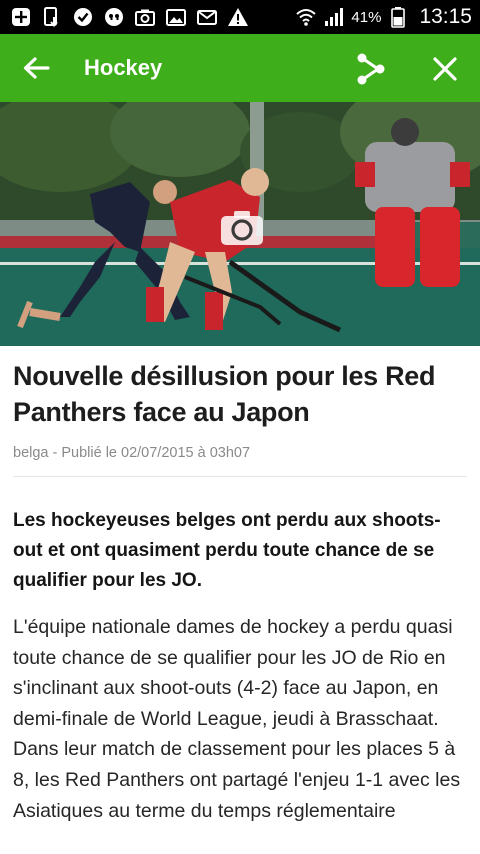 The height and width of the screenshot is (854, 480). I want to click on clock: 13:15, so click(445, 16).